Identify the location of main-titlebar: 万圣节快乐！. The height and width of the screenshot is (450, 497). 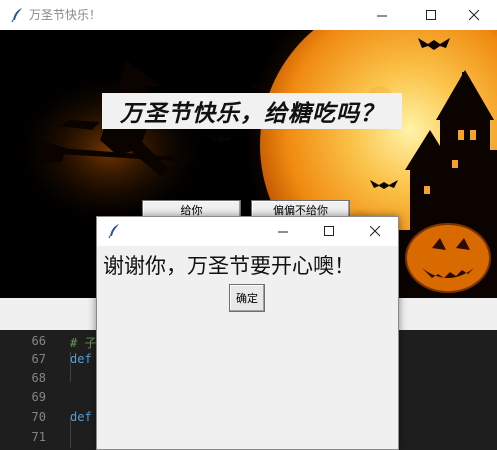
(248, 15).